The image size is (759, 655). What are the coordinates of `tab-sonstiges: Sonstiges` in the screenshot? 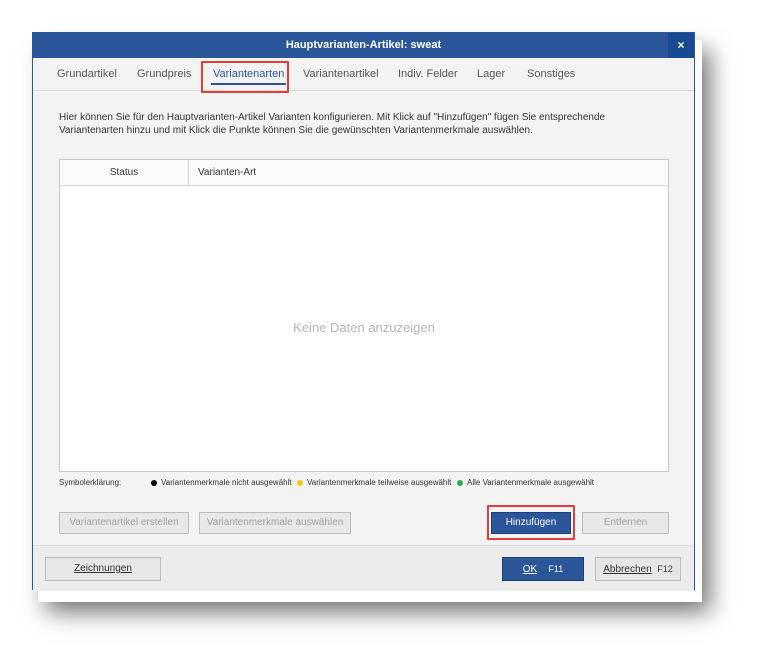 It's located at (551, 74).